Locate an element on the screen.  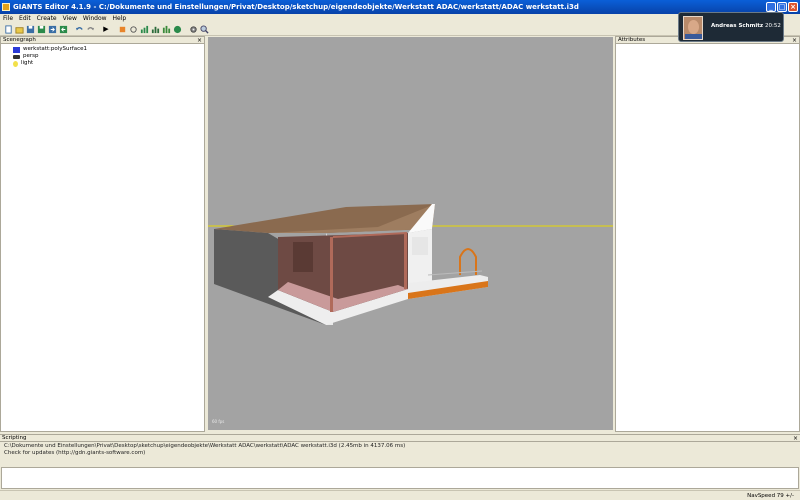
foliage-icon is located at coordinates (177, 29).